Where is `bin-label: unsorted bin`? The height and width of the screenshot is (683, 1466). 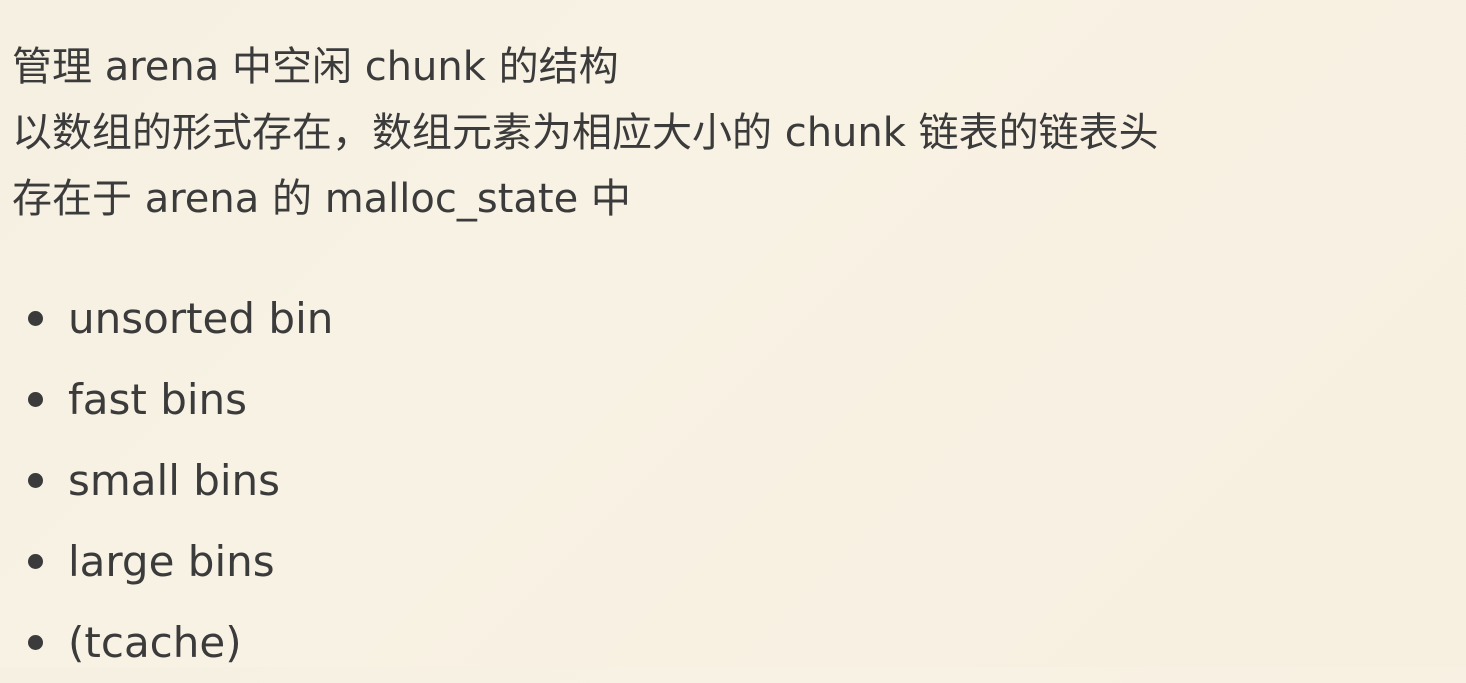
bin-label: unsorted bin is located at coordinates (201, 318).